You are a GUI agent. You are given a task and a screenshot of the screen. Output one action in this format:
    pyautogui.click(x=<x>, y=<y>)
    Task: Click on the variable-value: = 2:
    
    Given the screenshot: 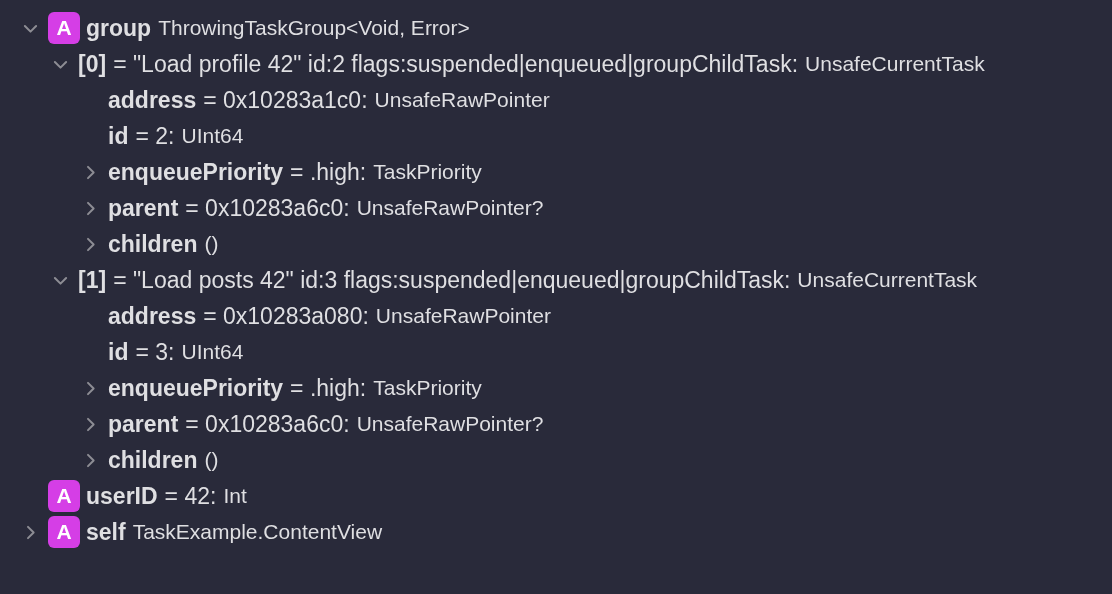 What is the action you would take?
    pyautogui.click(x=155, y=136)
    